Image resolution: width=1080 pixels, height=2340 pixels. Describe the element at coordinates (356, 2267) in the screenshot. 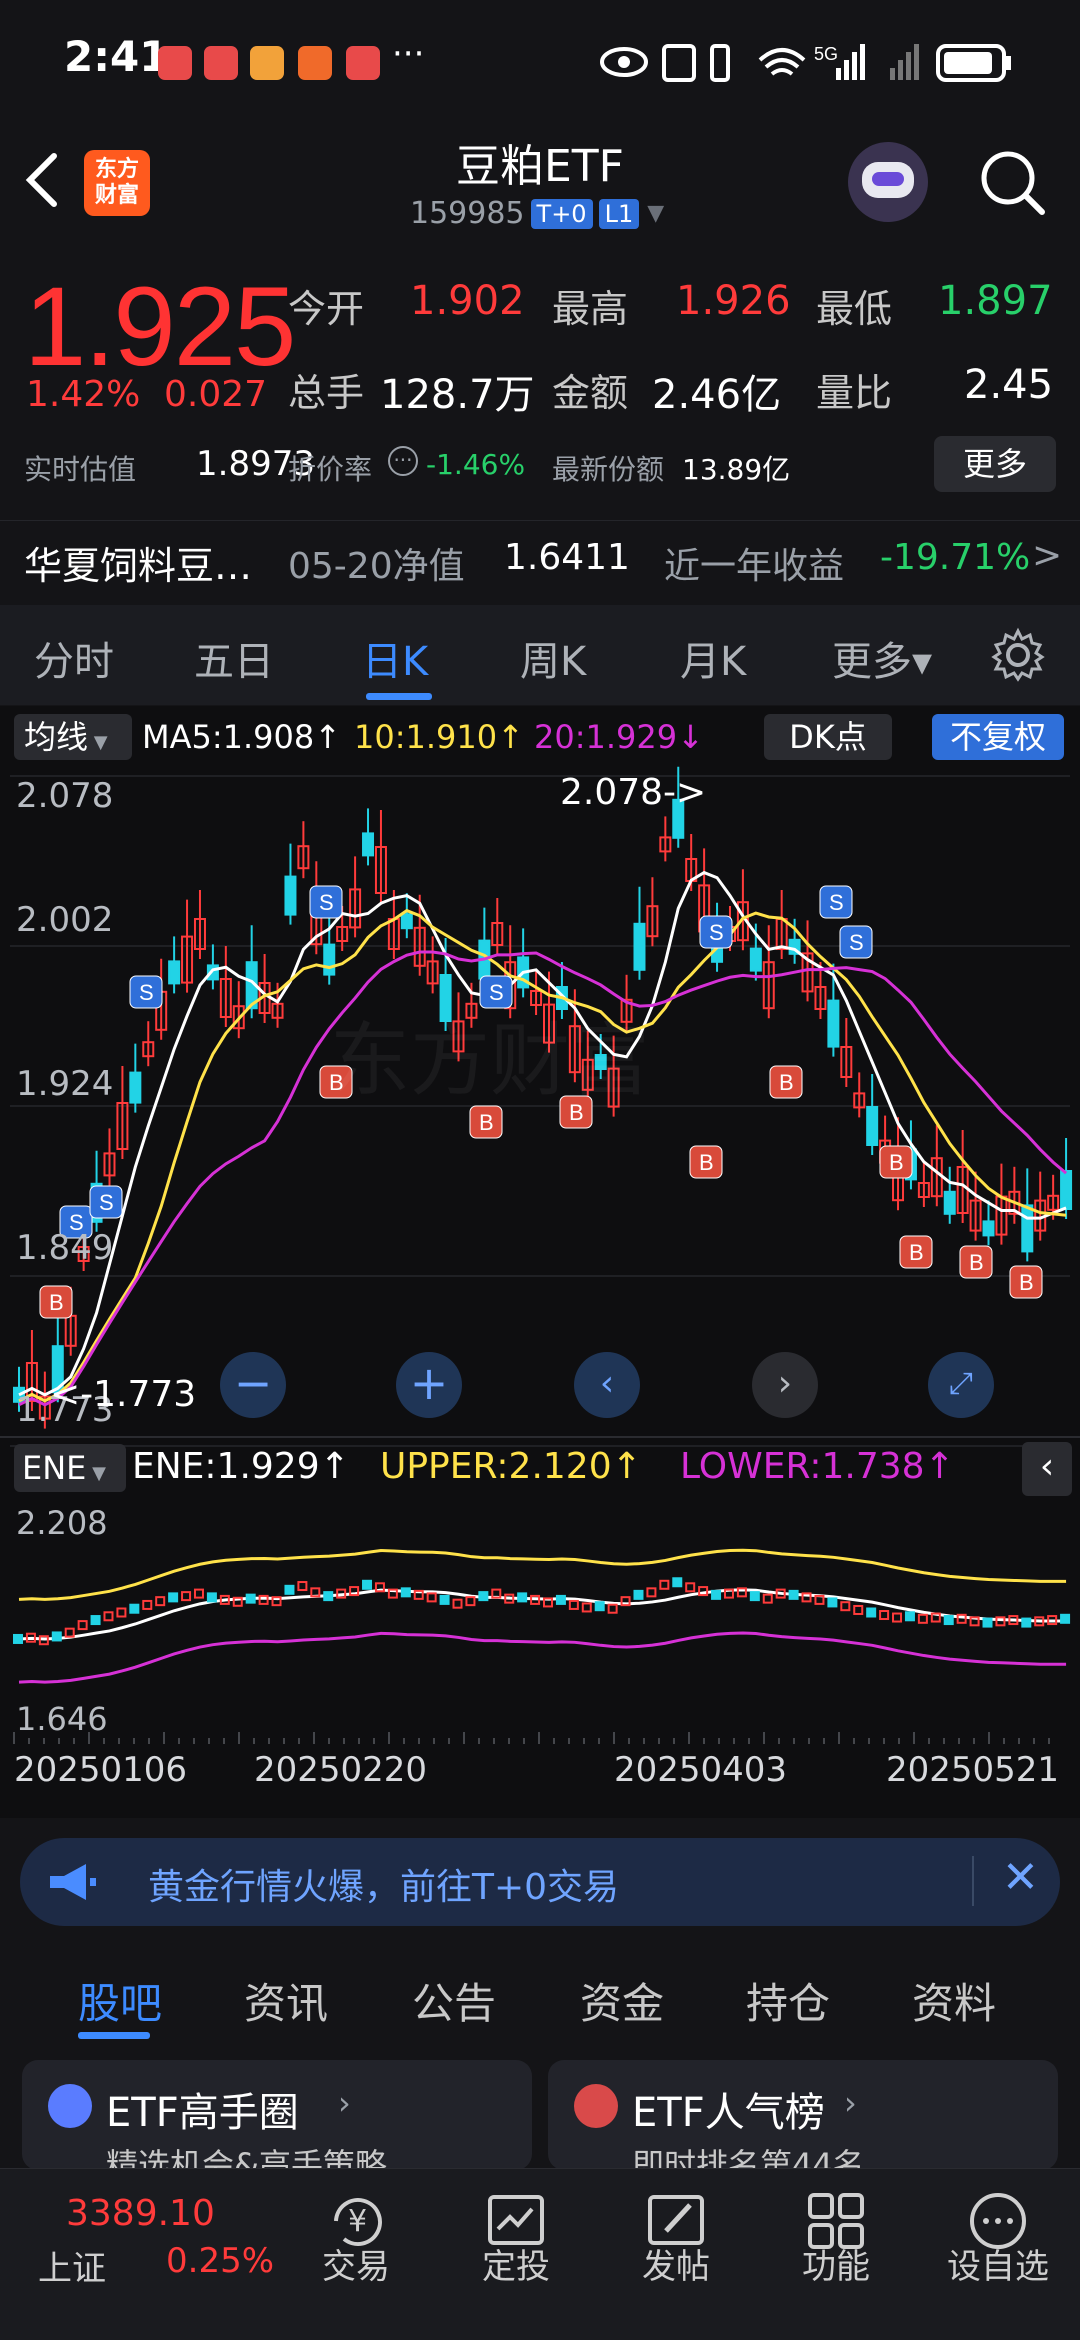

I see `nav-label: 交易` at that location.